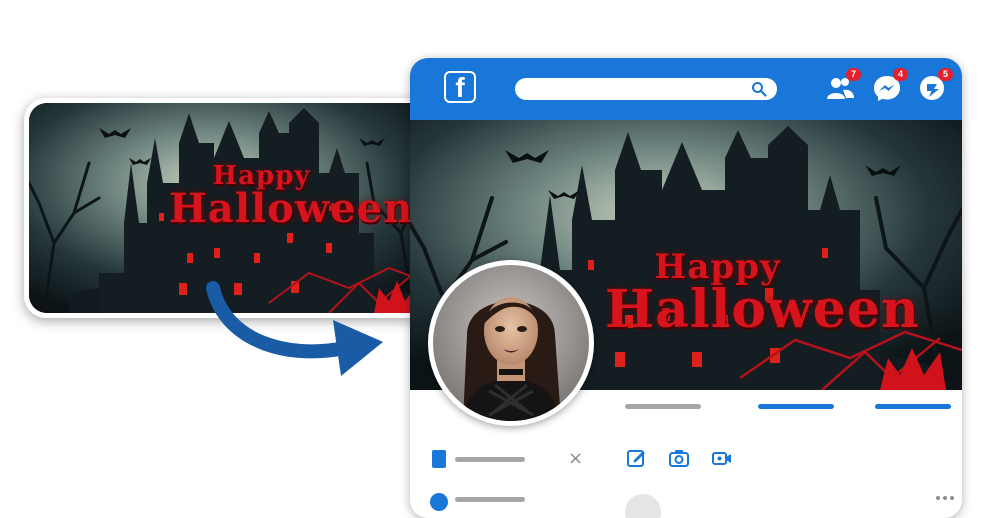 The height and width of the screenshot is (518, 1000). I want to click on profile-photo-woman, so click(511, 343).